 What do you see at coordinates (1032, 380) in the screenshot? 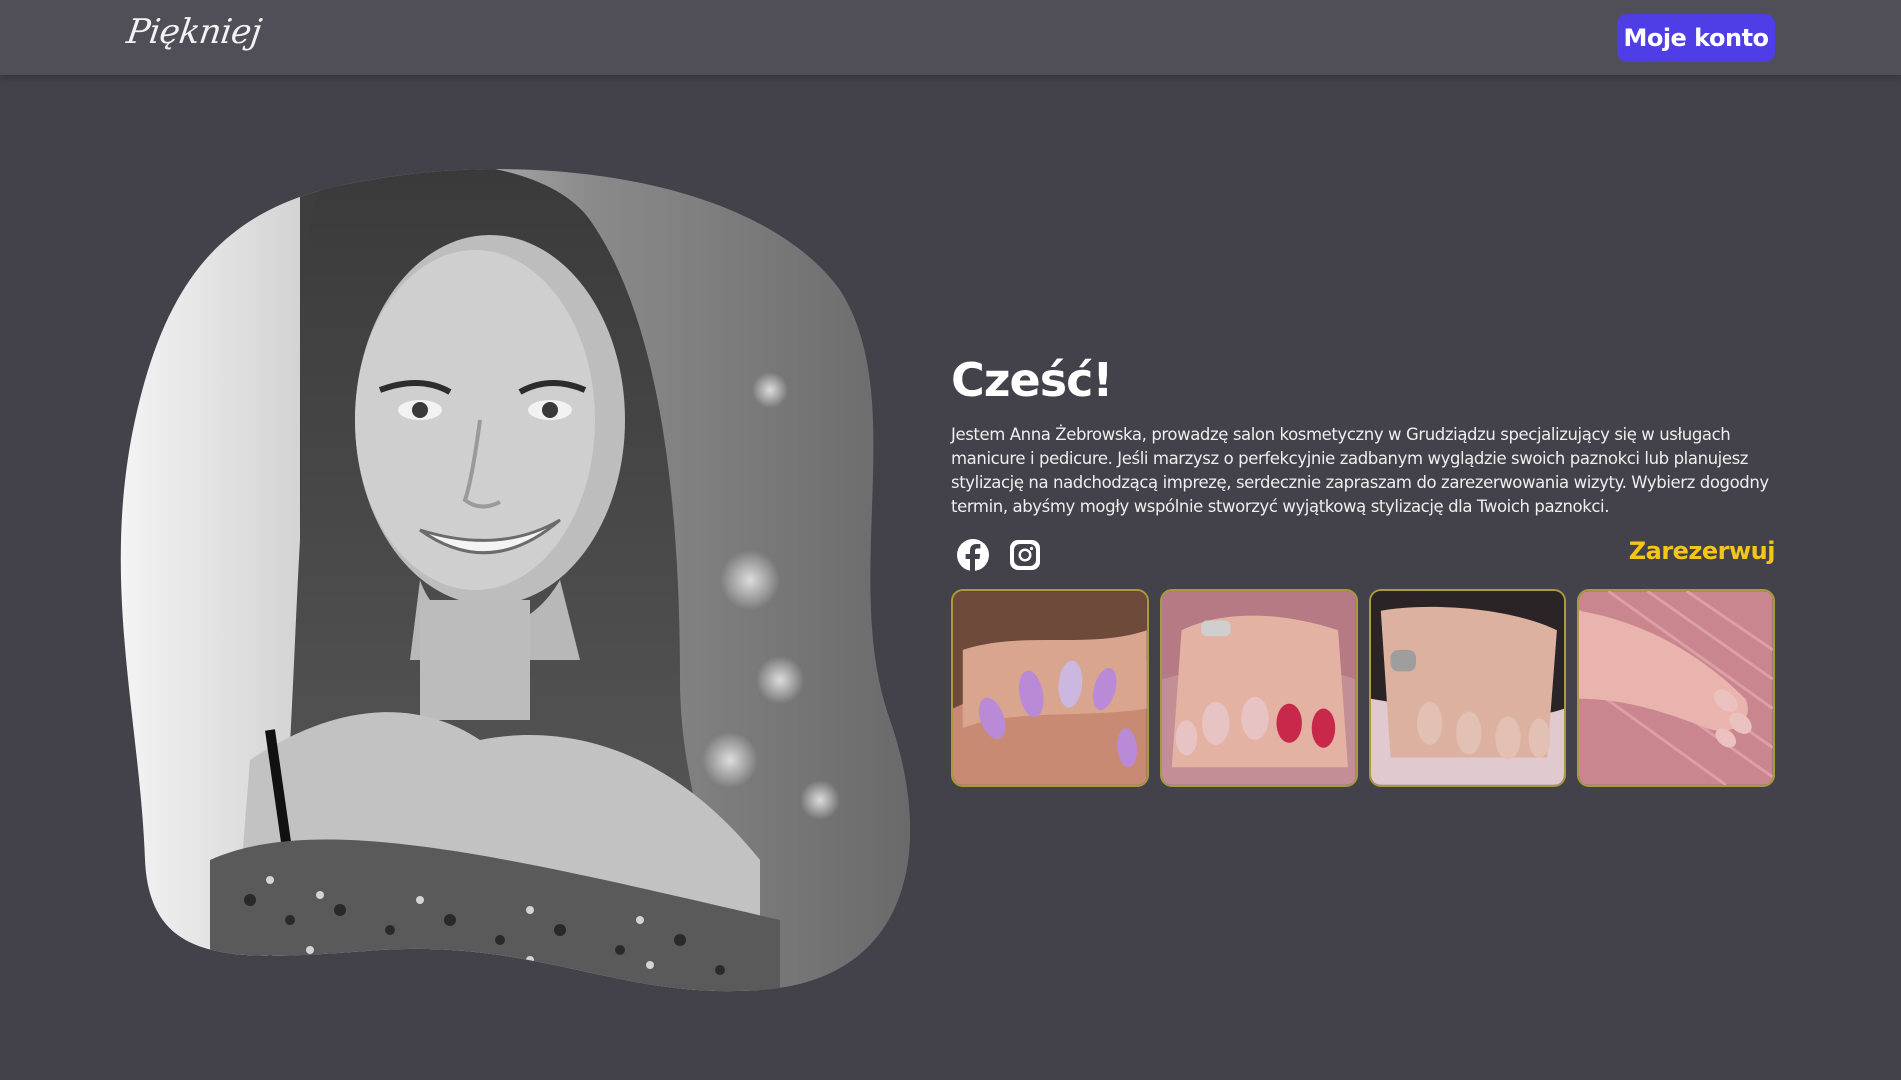
I see `greeting-heading: Cześć!` at bounding box center [1032, 380].